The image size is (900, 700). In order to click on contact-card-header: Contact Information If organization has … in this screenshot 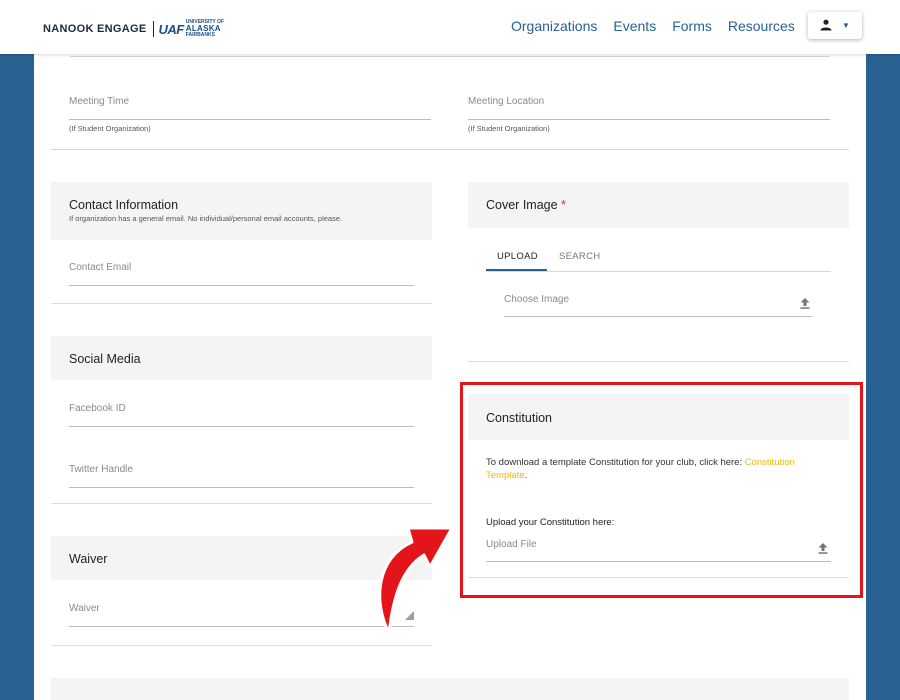, I will do `click(241, 211)`.